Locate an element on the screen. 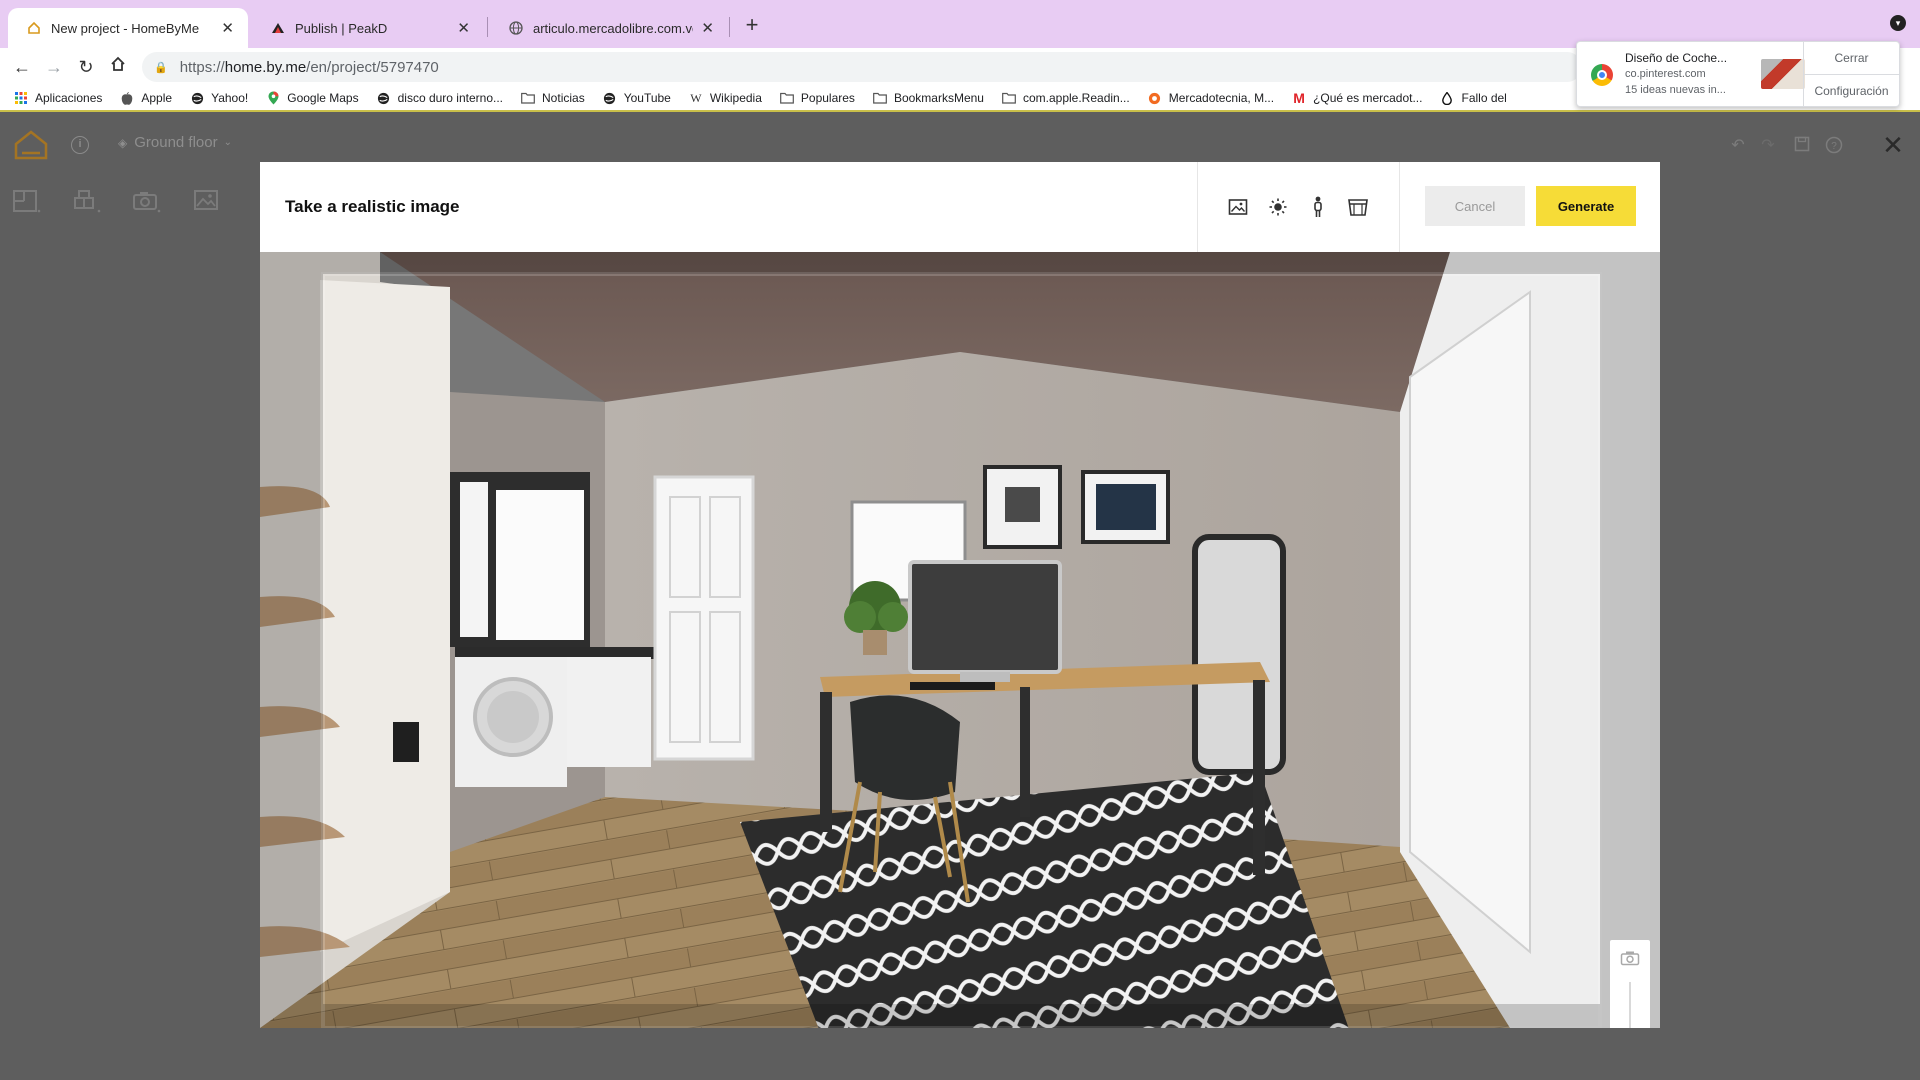 The image size is (1920, 1080). forward-button: → is located at coordinates (54, 67).